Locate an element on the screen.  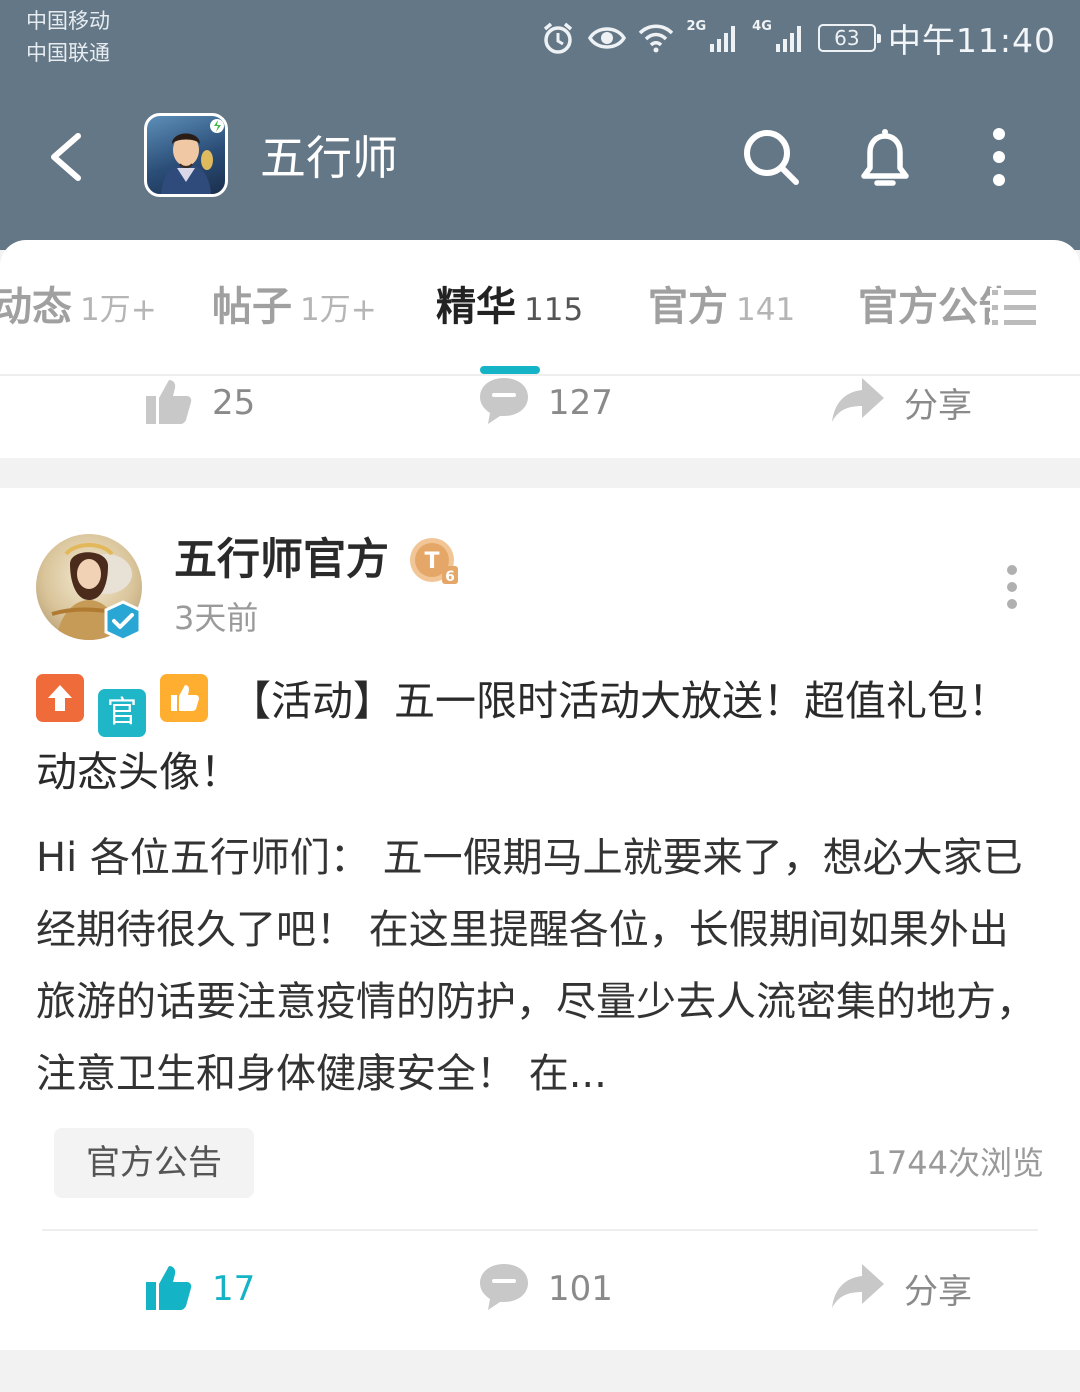
featured-tag-icon is located at coordinates (184, 698).